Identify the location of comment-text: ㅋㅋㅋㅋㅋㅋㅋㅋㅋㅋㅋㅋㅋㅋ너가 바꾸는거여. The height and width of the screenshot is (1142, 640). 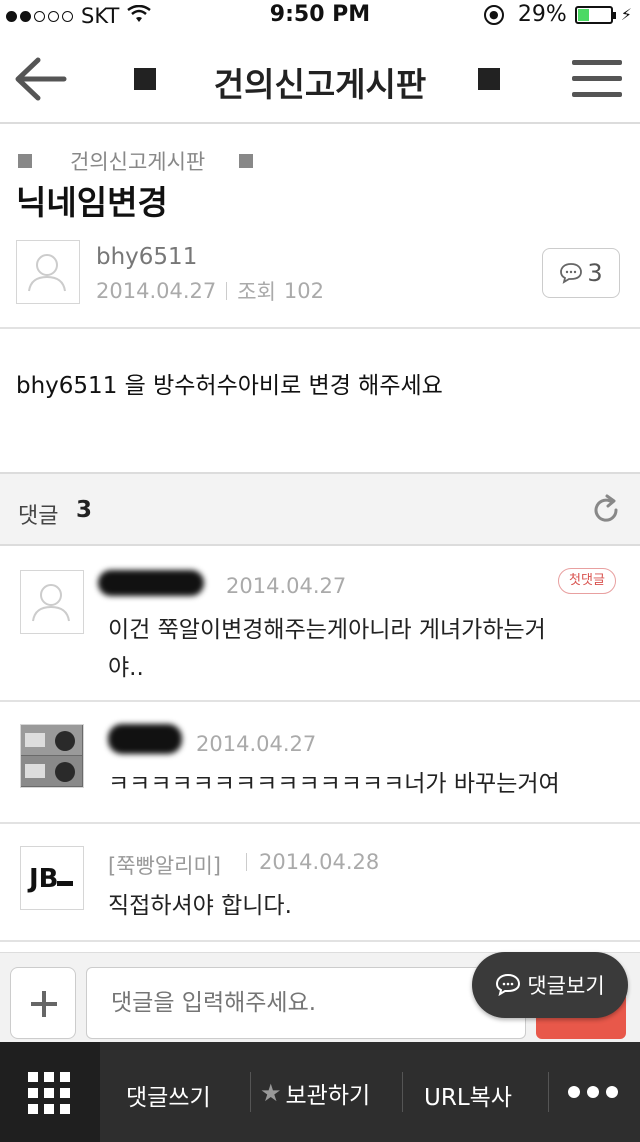
(334, 784).